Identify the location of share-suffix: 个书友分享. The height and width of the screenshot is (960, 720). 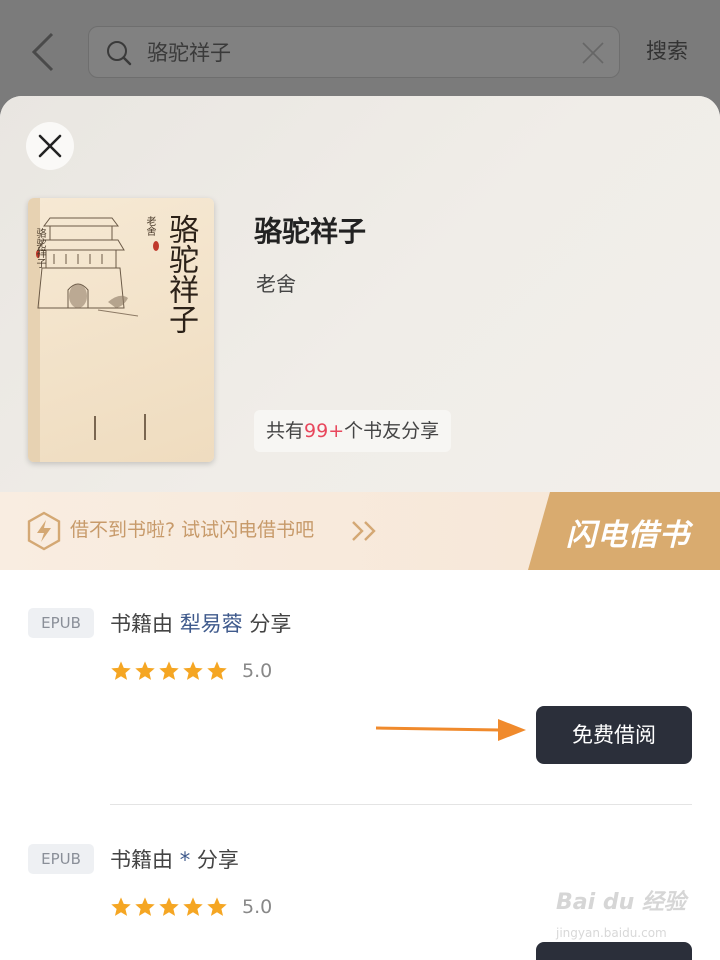
(392, 431).